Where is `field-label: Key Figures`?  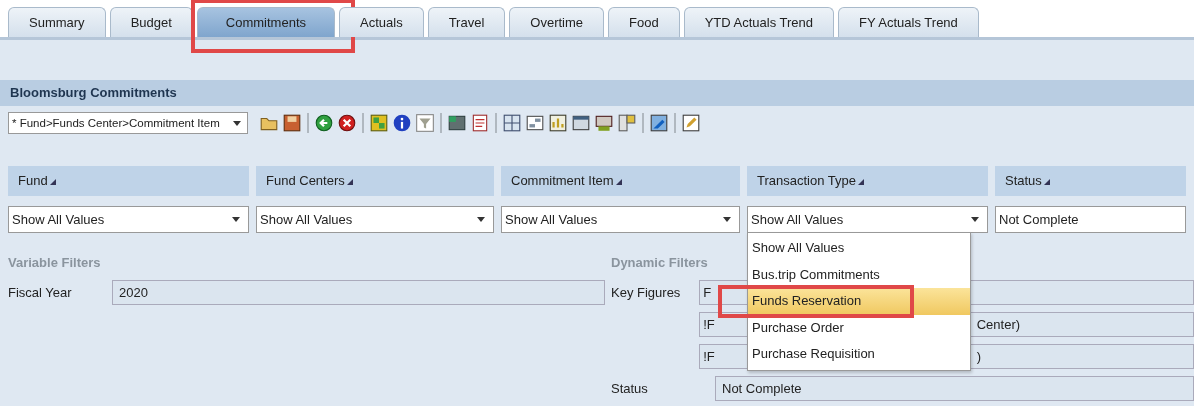 field-label: Key Figures is located at coordinates (646, 292).